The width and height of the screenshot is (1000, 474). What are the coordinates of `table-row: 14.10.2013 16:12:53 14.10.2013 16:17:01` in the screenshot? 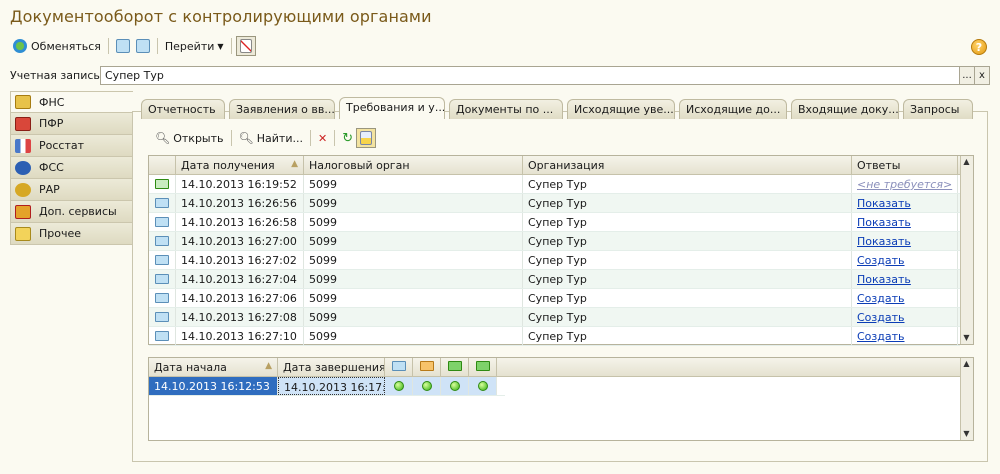 It's located at (327, 386).